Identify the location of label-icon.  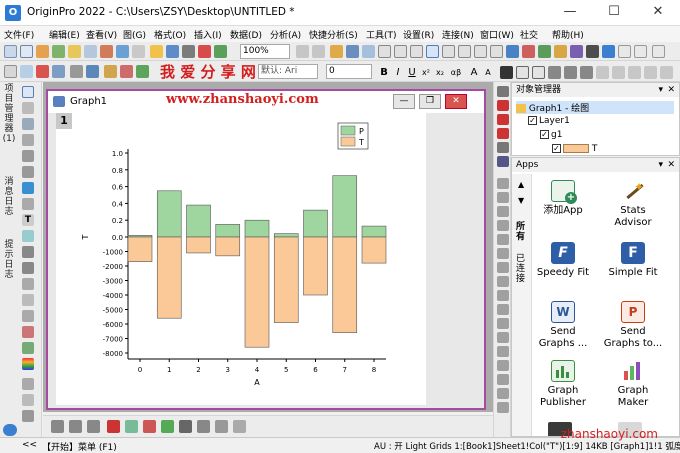
(76, 71).